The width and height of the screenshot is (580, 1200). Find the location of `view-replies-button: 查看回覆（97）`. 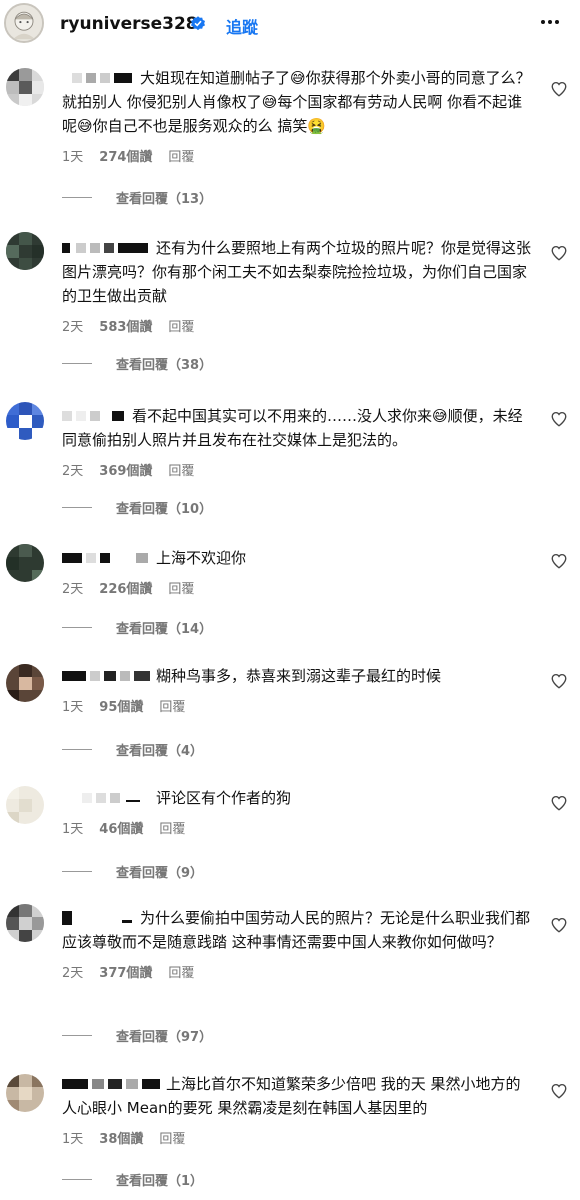

view-replies-button: 查看回覆（97） is located at coordinates (137, 1035).